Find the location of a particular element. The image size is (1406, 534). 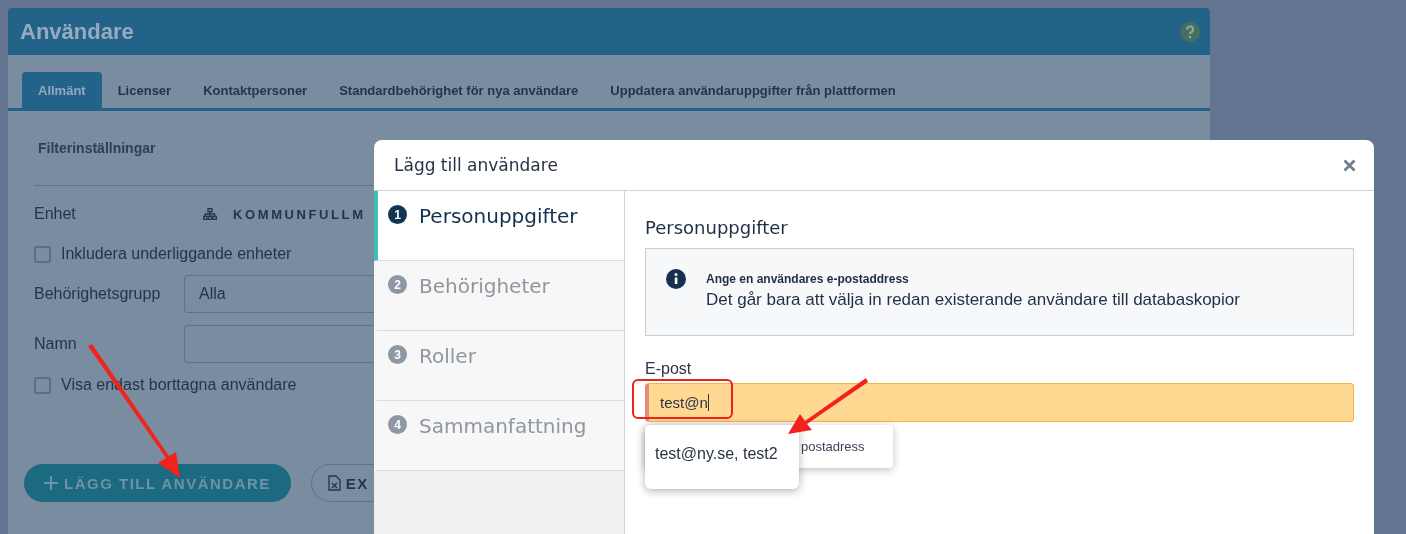

unit-value: KOMMUNFULLM is located at coordinates (299, 214).